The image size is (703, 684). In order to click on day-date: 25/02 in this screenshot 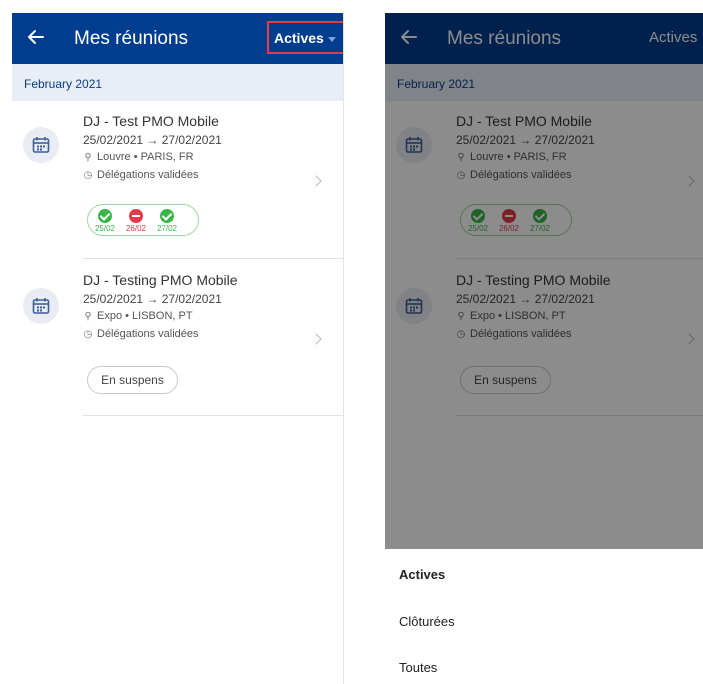, I will do `click(105, 228)`.